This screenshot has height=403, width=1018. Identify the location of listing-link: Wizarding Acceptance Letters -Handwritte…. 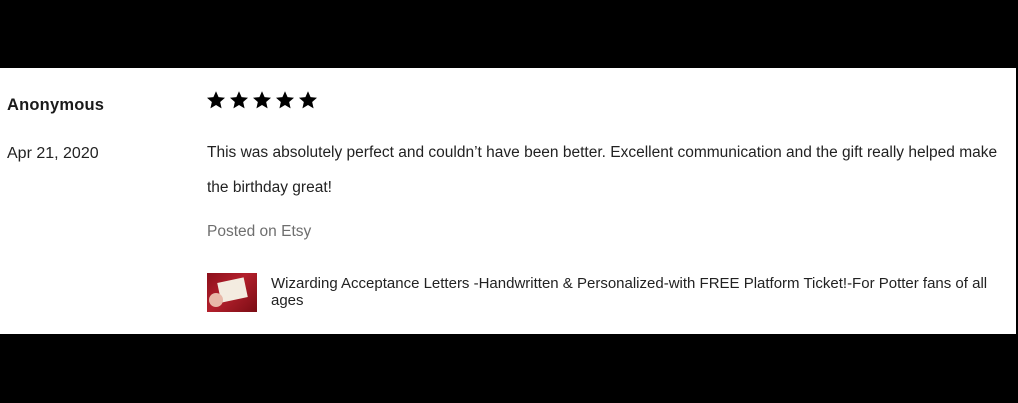
(609, 292).